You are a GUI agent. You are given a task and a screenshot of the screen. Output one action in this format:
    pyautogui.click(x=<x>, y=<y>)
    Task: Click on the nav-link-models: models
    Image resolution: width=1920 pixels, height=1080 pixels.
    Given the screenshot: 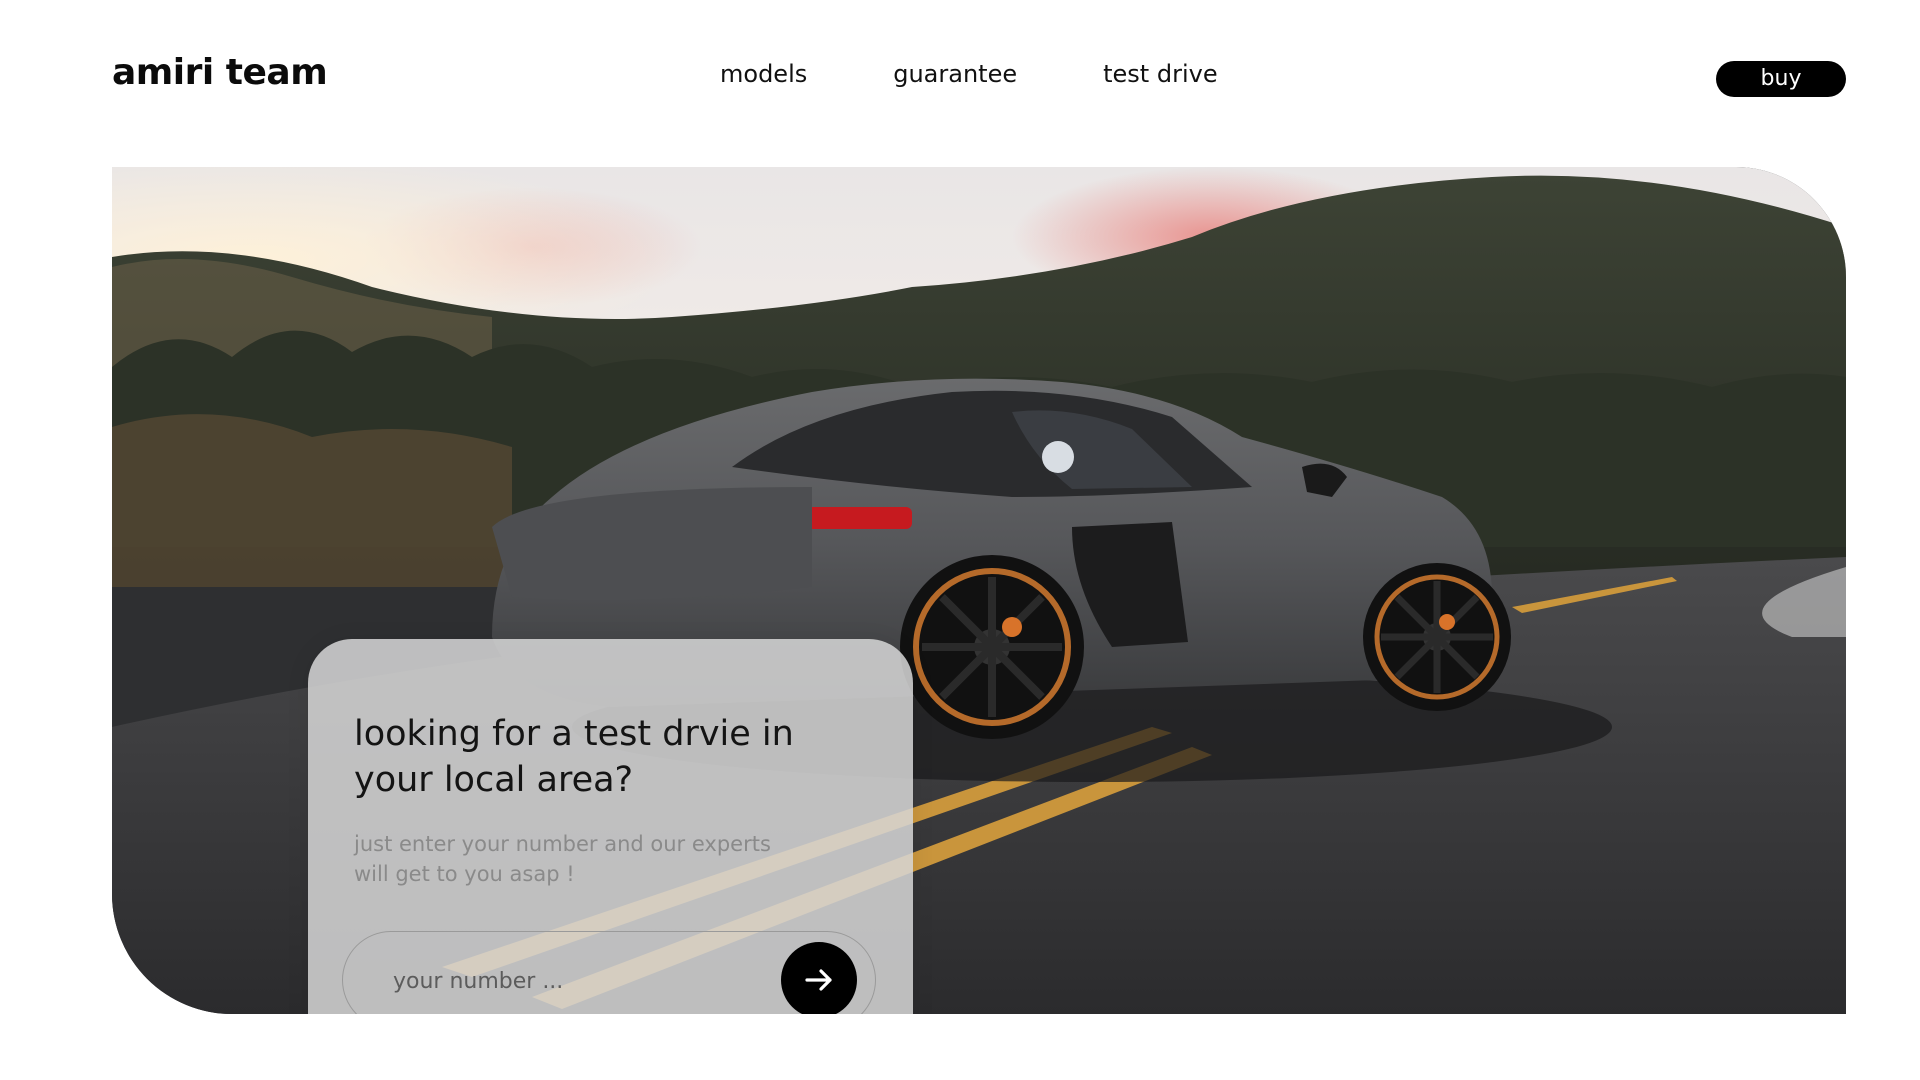 What is the action you would take?
    pyautogui.click(x=763, y=74)
    